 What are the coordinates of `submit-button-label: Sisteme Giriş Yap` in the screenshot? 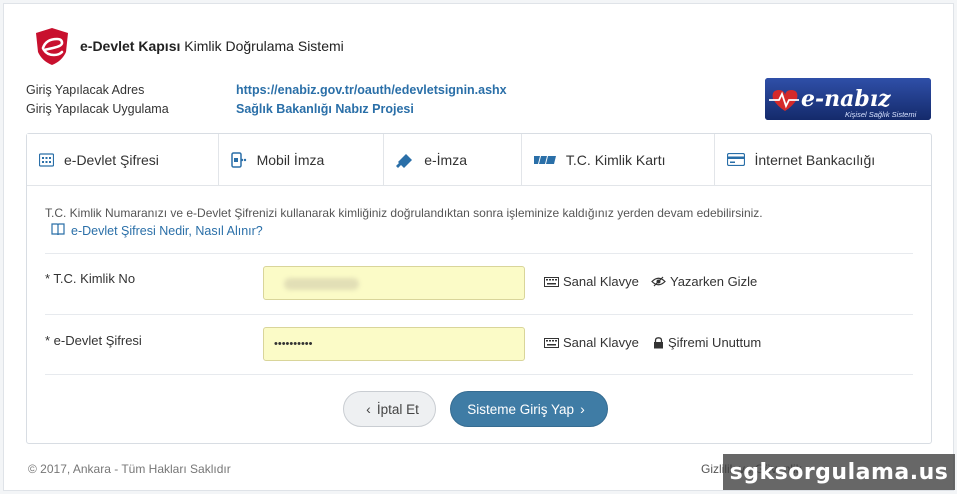 It's located at (521, 409).